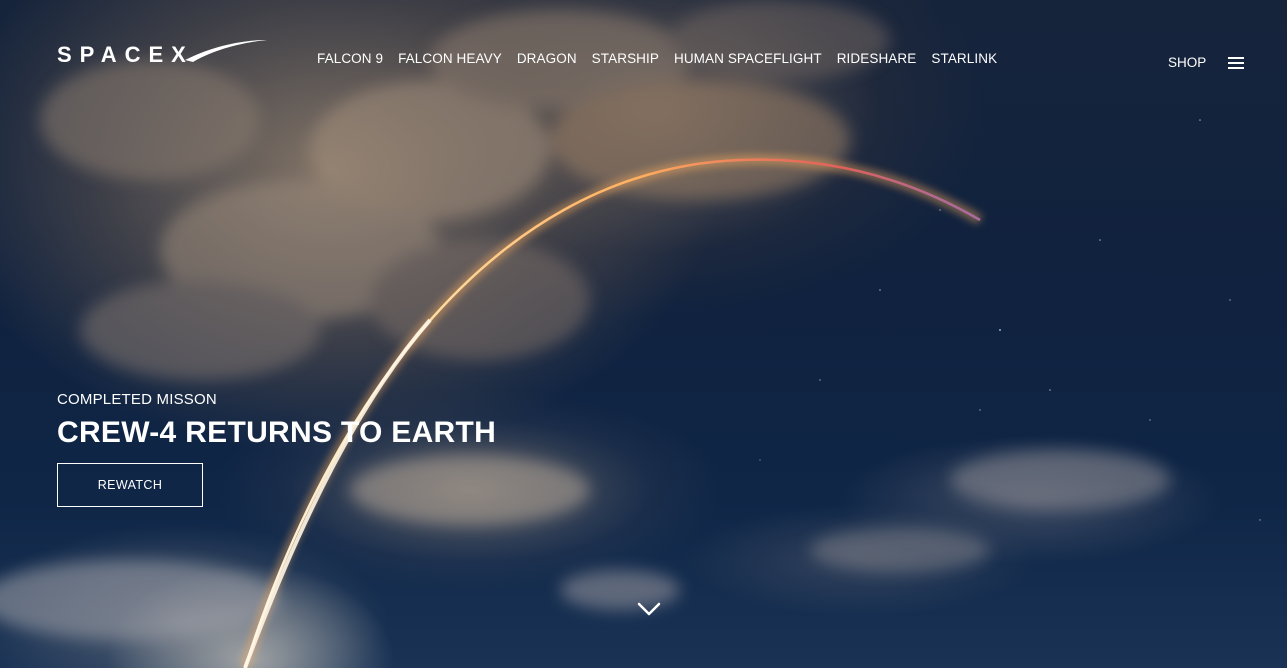 The height and width of the screenshot is (668, 1287). Describe the element at coordinates (1236, 63) in the screenshot. I see `hamburger-menu-icon` at that location.